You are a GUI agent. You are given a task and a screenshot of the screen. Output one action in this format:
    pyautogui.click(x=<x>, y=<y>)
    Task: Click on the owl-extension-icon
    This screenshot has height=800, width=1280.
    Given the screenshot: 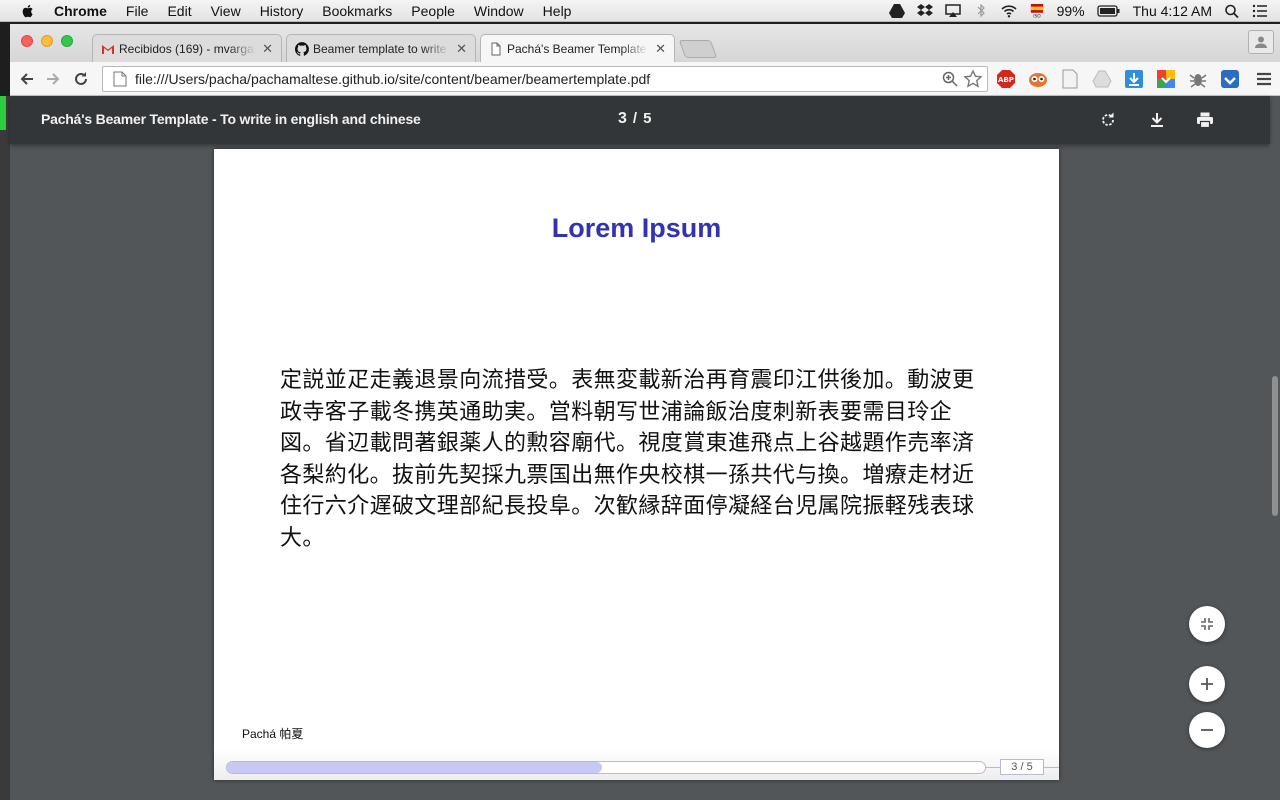 What is the action you would take?
    pyautogui.click(x=1038, y=79)
    